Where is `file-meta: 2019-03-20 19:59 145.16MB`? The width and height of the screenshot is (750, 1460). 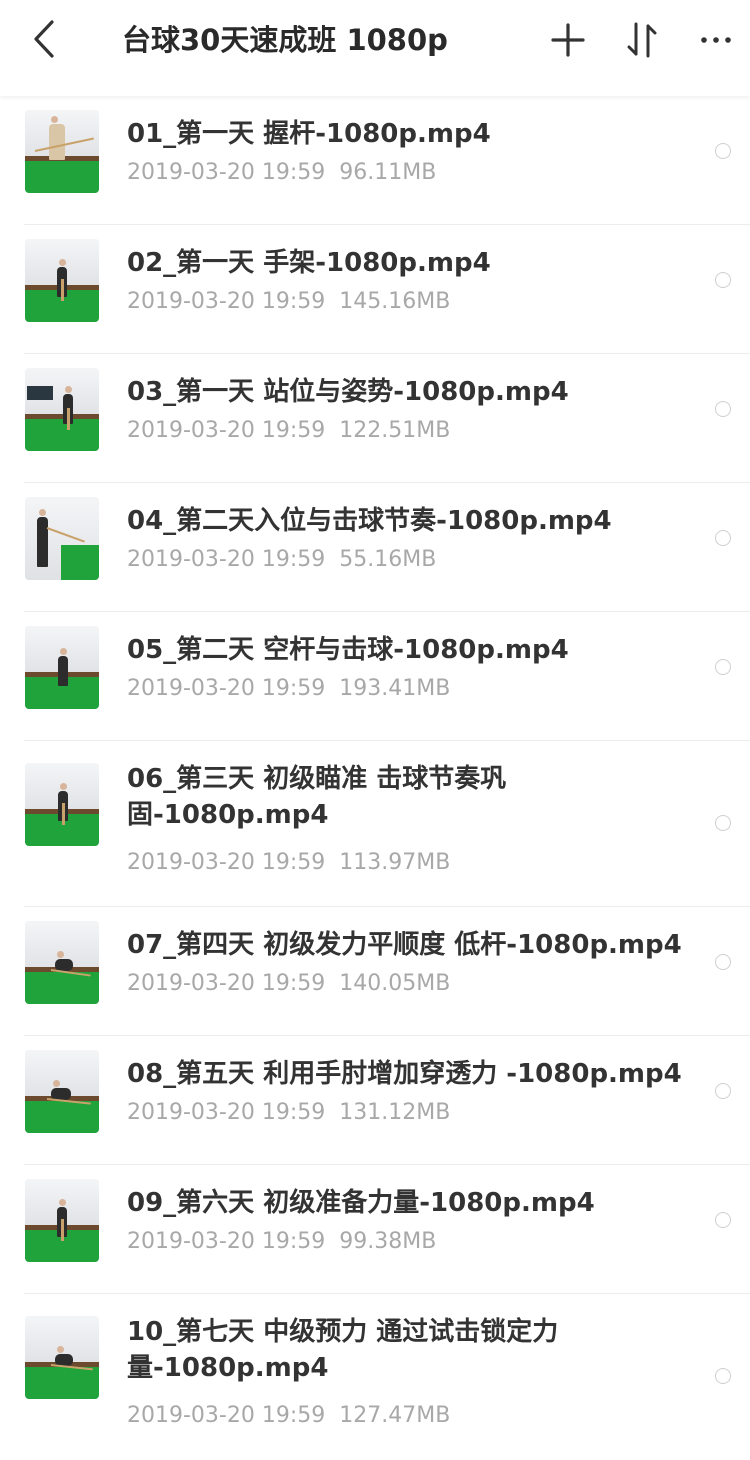
file-meta: 2019-03-20 19:59 145.16MB is located at coordinates (288, 302).